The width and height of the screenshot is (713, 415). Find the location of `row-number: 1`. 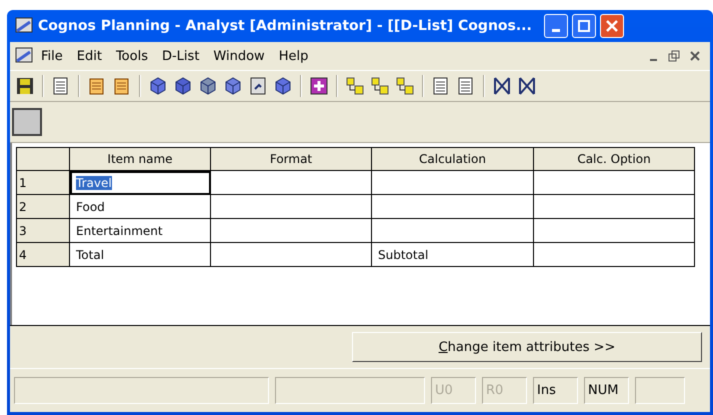

row-number: 1 is located at coordinates (43, 182).